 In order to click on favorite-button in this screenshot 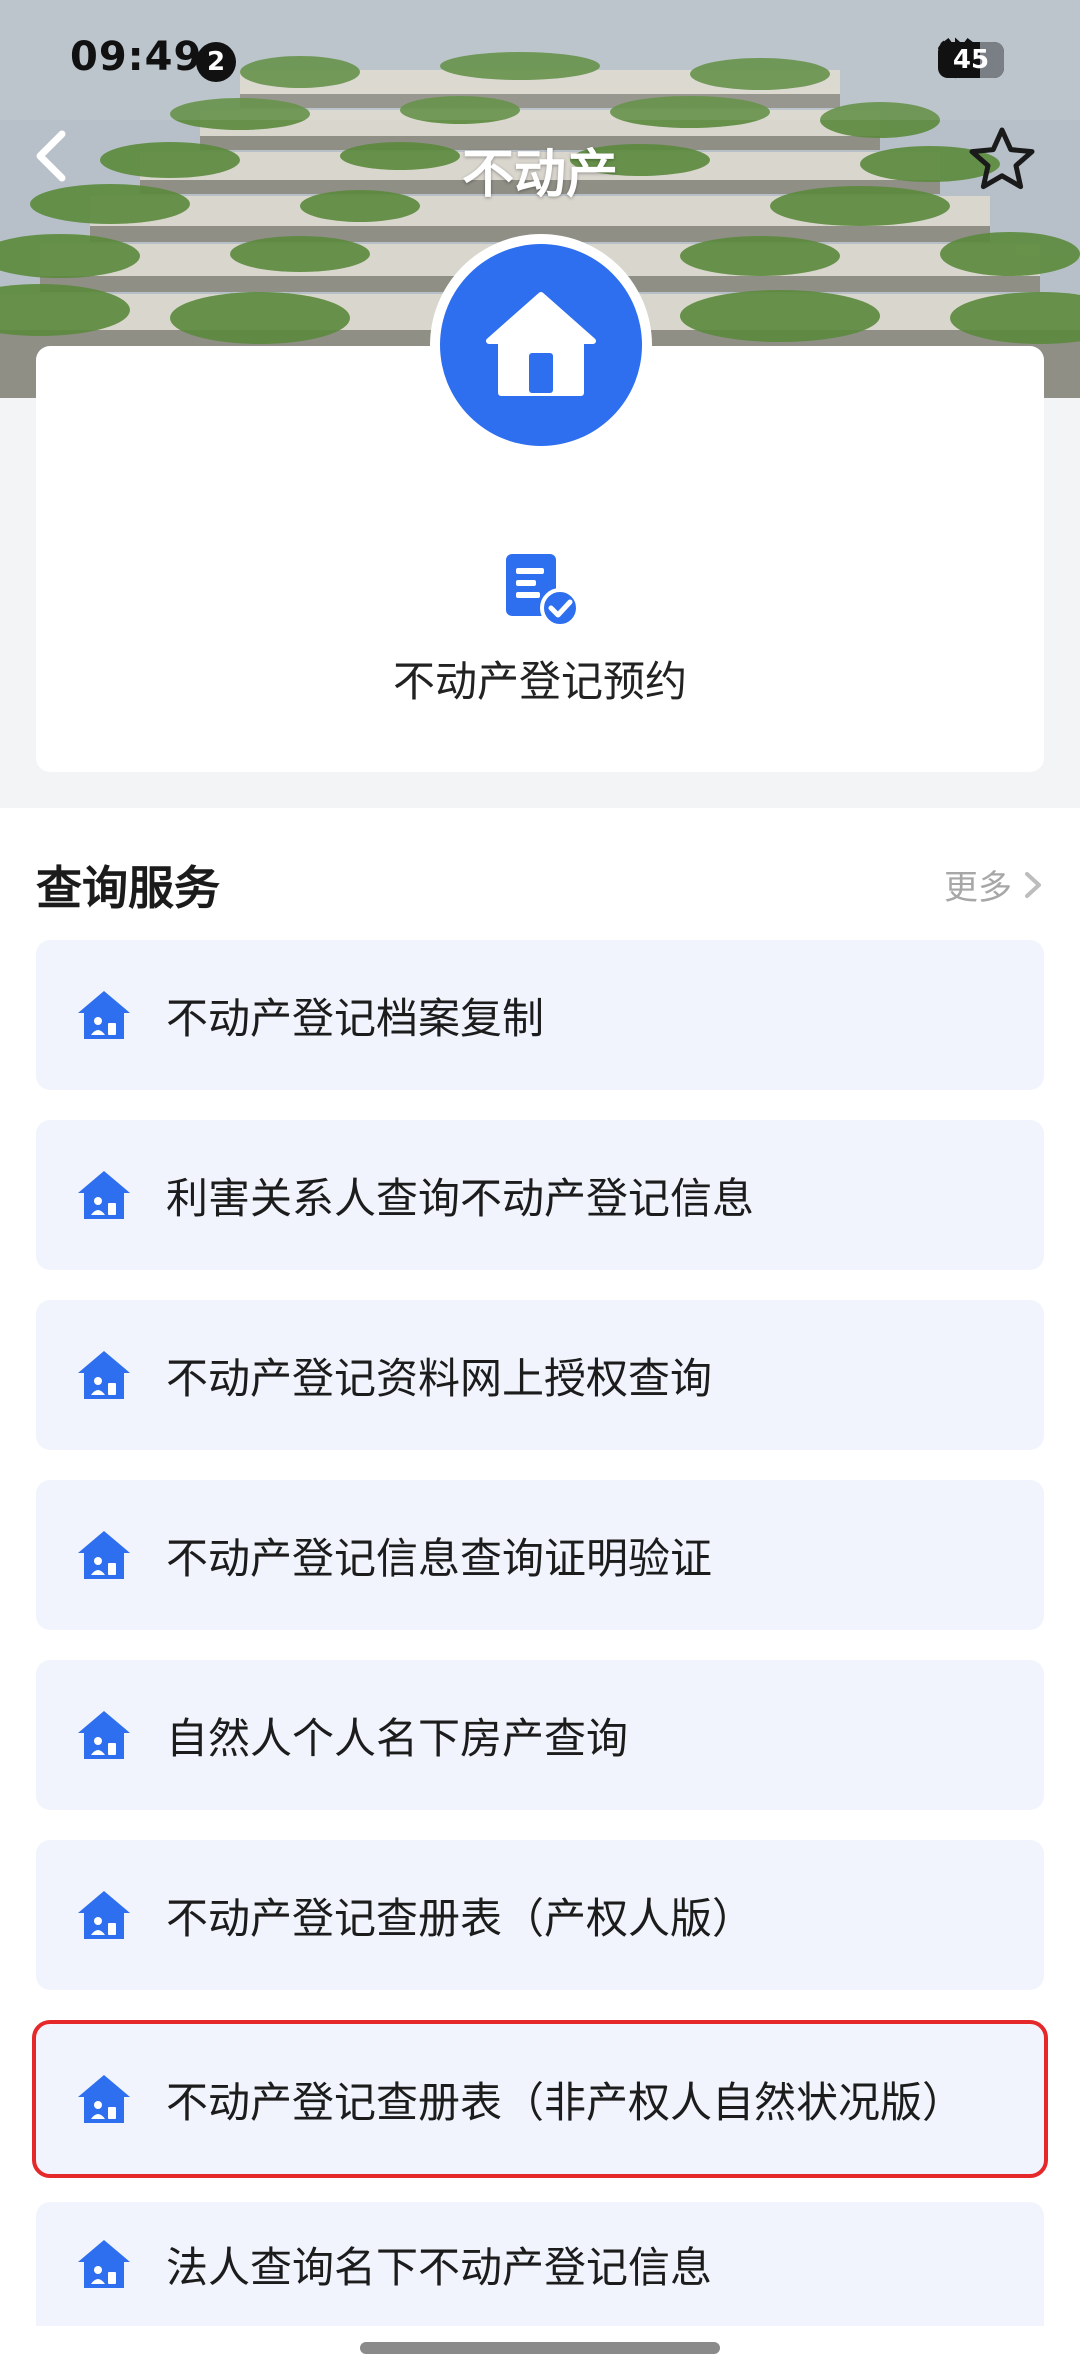, I will do `click(1005, 163)`.